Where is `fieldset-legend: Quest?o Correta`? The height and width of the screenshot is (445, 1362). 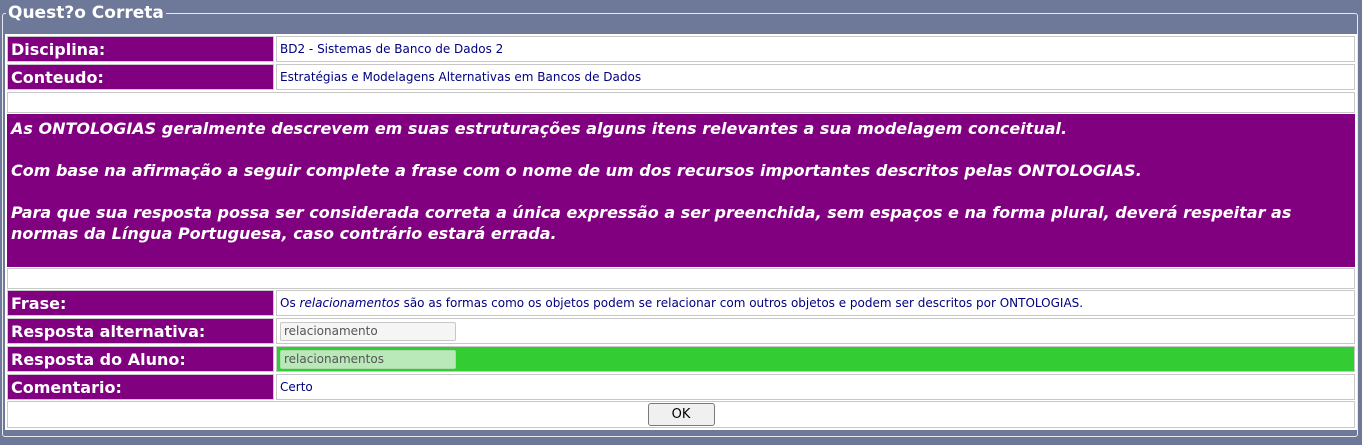 fieldset-legend: Quest?o Correta is located at coordinates (86, 13).